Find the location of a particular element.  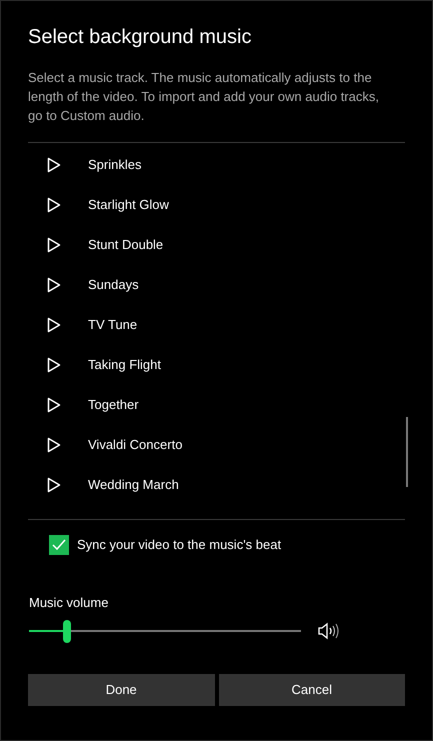

track-name: Taking Flight is located at coordinates (124, 365).